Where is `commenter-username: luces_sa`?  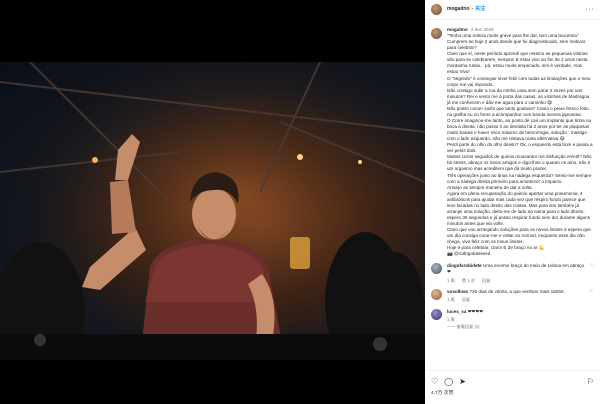 commenter-username: luces_sa is located at coordinates (456, 311).